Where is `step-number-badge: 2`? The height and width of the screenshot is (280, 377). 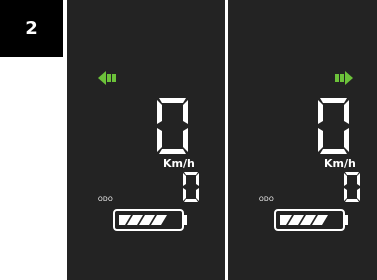
step-number-badge: 2 is located at coordinates (31, 28).